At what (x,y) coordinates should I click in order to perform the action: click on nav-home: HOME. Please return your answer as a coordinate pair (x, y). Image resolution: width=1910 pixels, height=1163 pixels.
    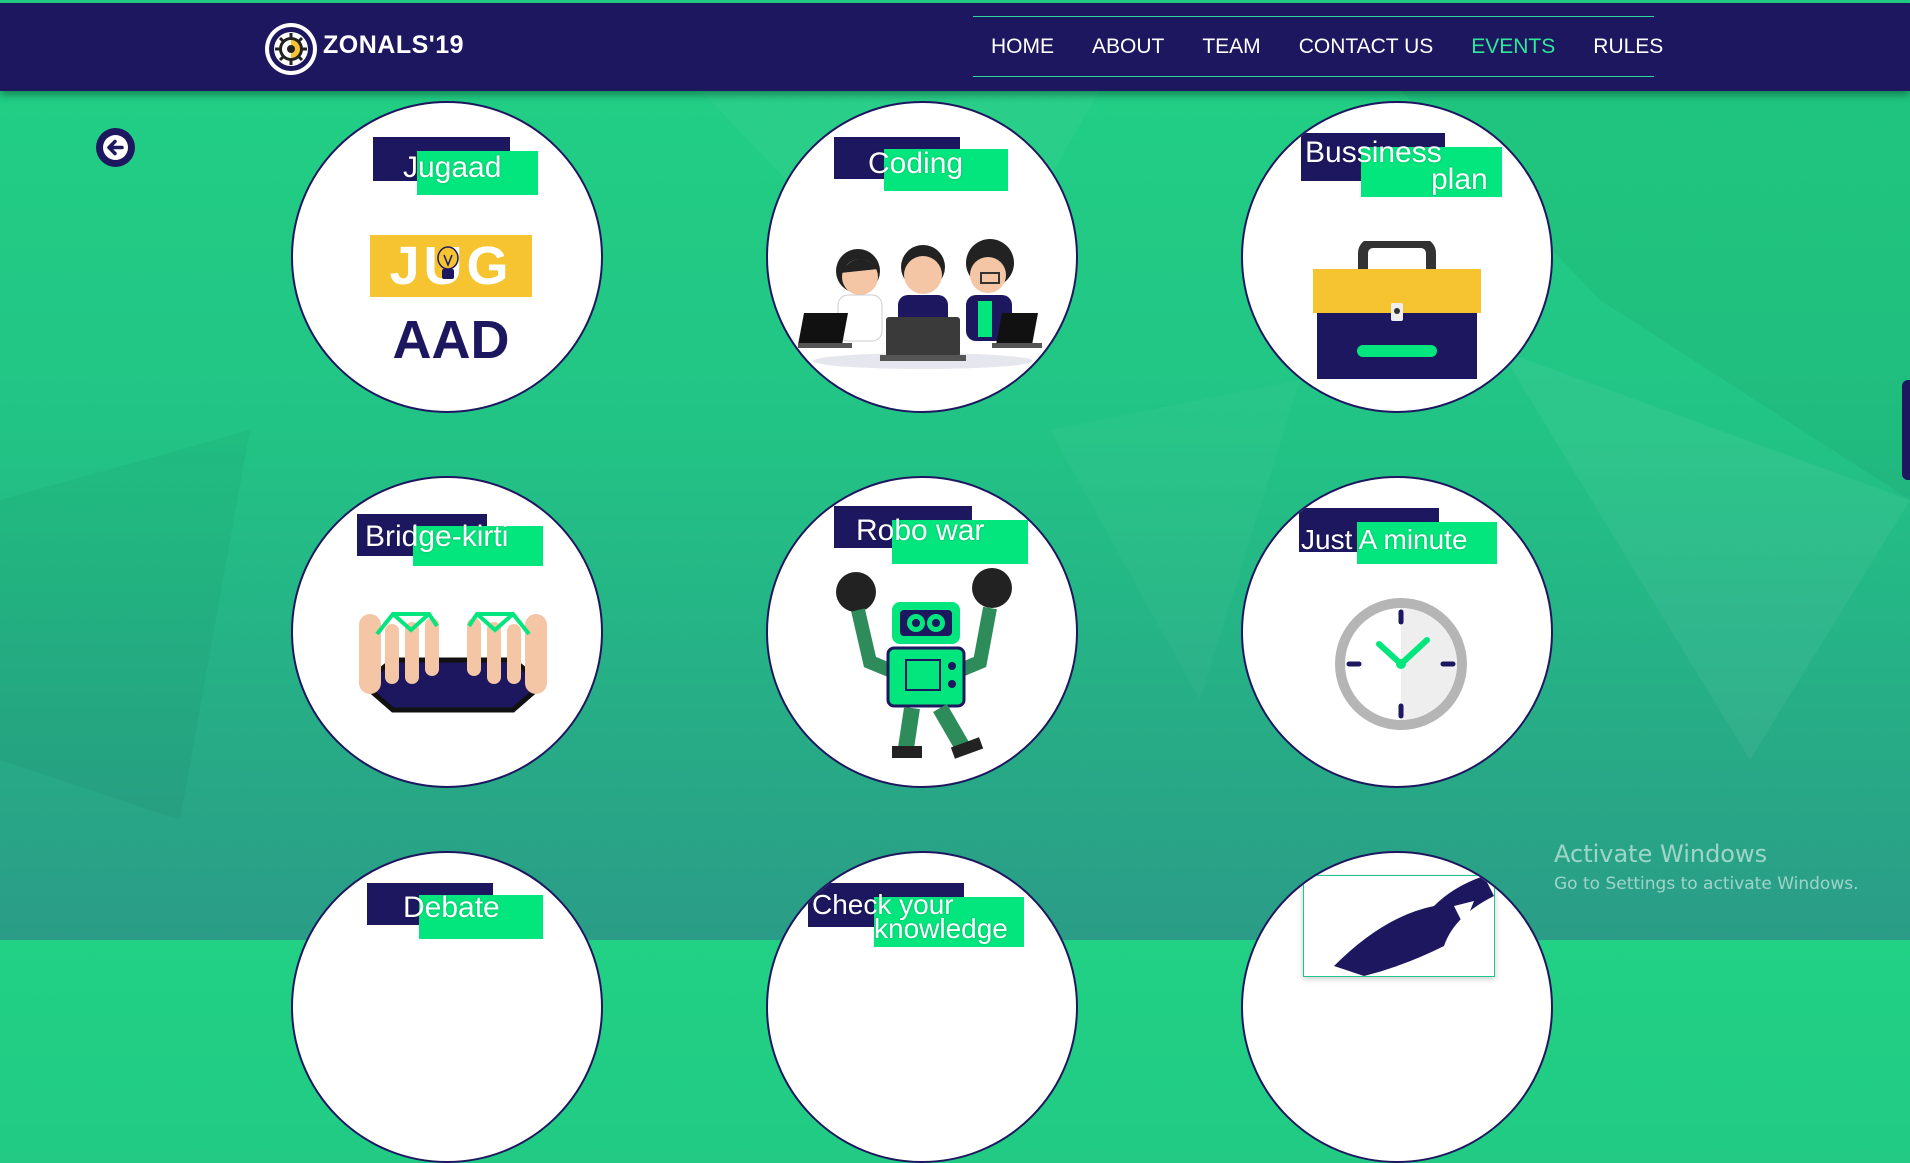
    Looking at the image, I should click on (1022, 47).